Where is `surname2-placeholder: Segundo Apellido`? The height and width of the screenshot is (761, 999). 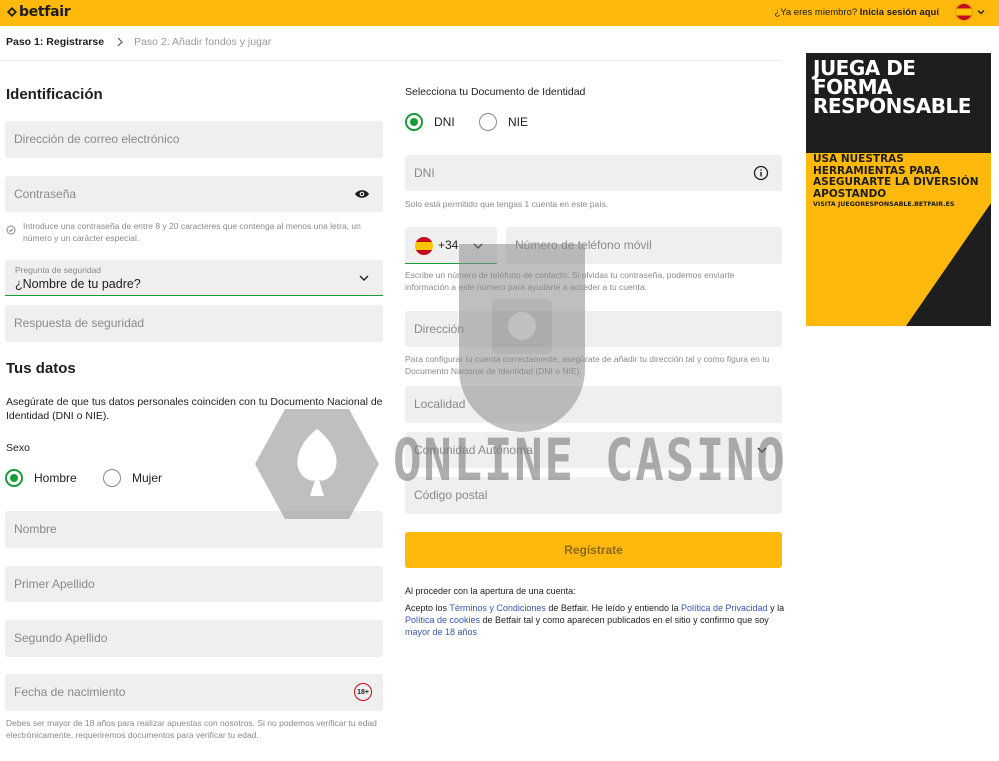 surname2-placeholder: Segundo Apellido is located at coordinates (61, 638).